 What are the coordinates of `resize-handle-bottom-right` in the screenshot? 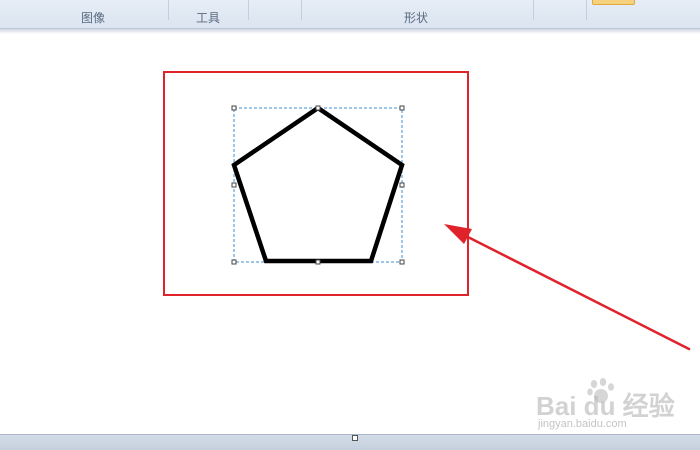 It's located at (402, 262).